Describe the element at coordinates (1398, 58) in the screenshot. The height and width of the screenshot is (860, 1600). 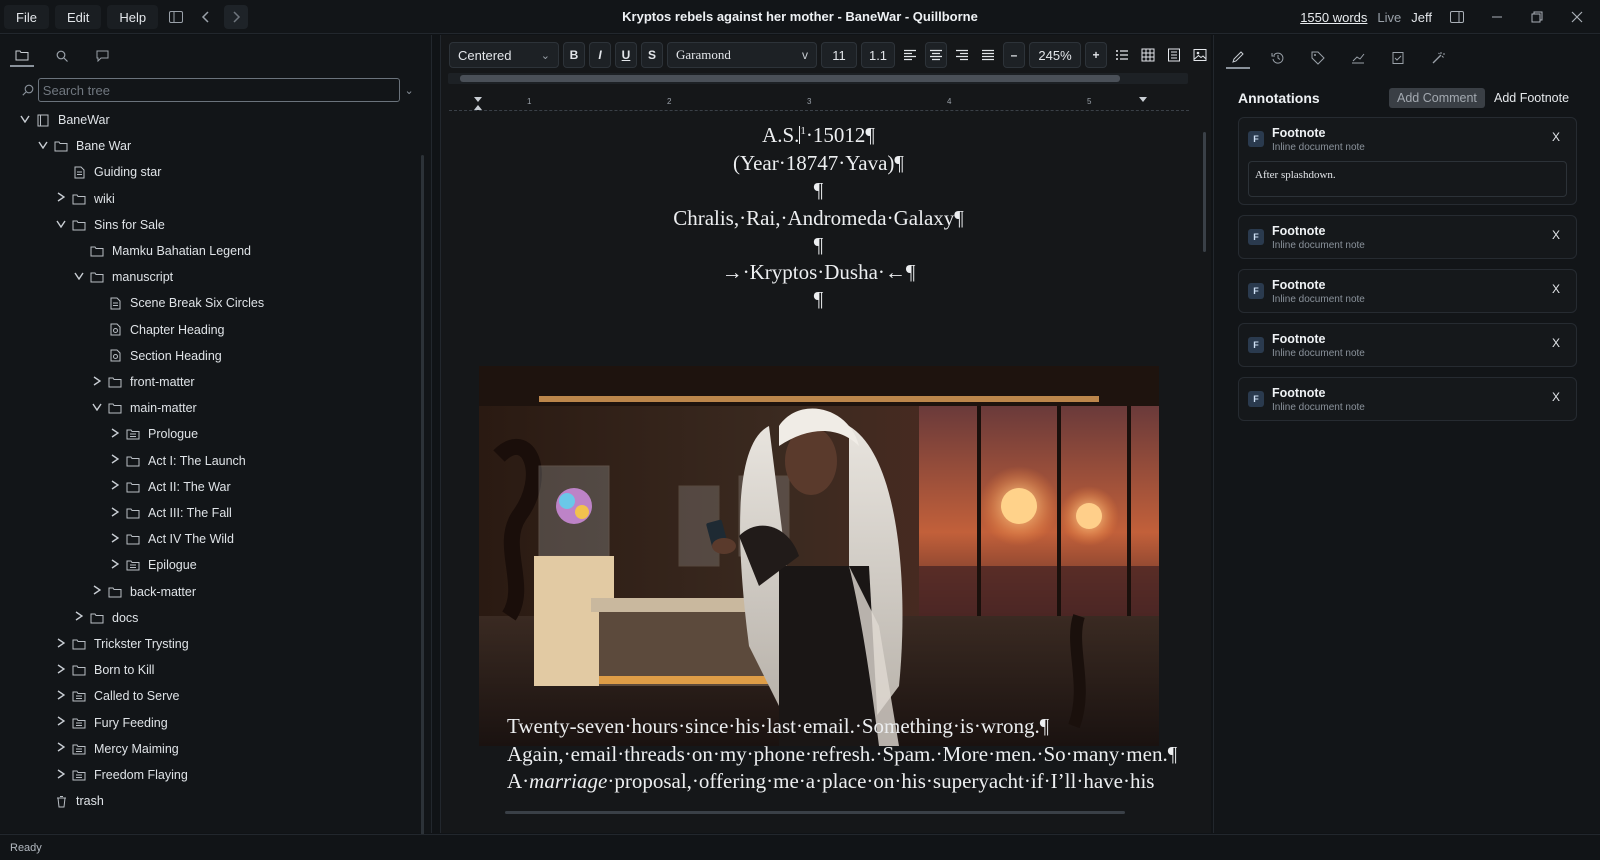
I see `note-icon` at that location.